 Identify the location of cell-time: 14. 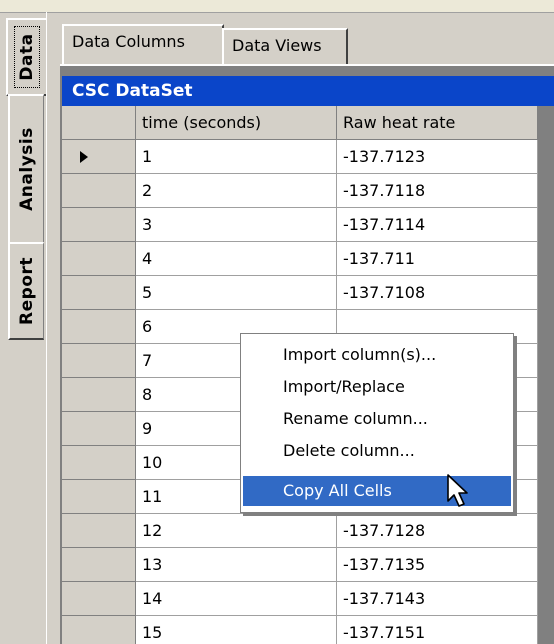
(236, 599).